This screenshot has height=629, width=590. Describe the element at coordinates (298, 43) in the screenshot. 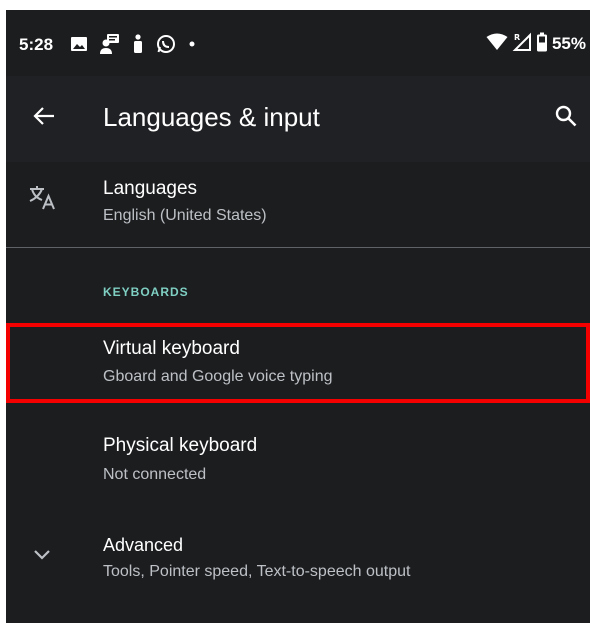

I see `status-bar: 5:28 R 55%` at that location.